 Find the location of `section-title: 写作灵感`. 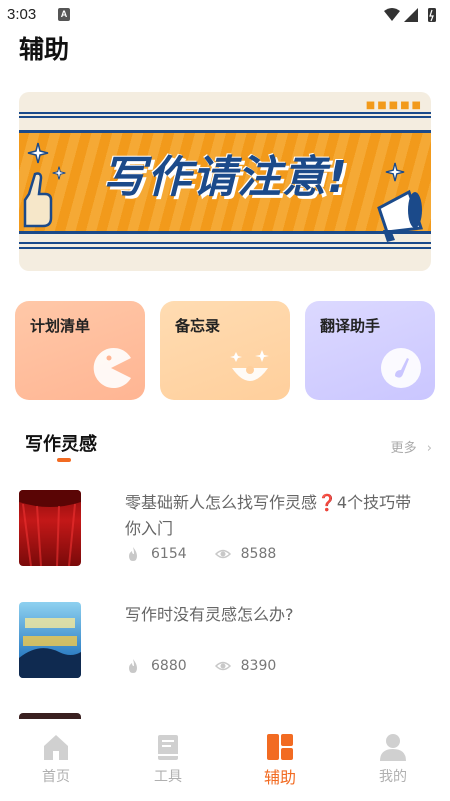

section-title: 写作灵感 is located at coordinates (61, 444).